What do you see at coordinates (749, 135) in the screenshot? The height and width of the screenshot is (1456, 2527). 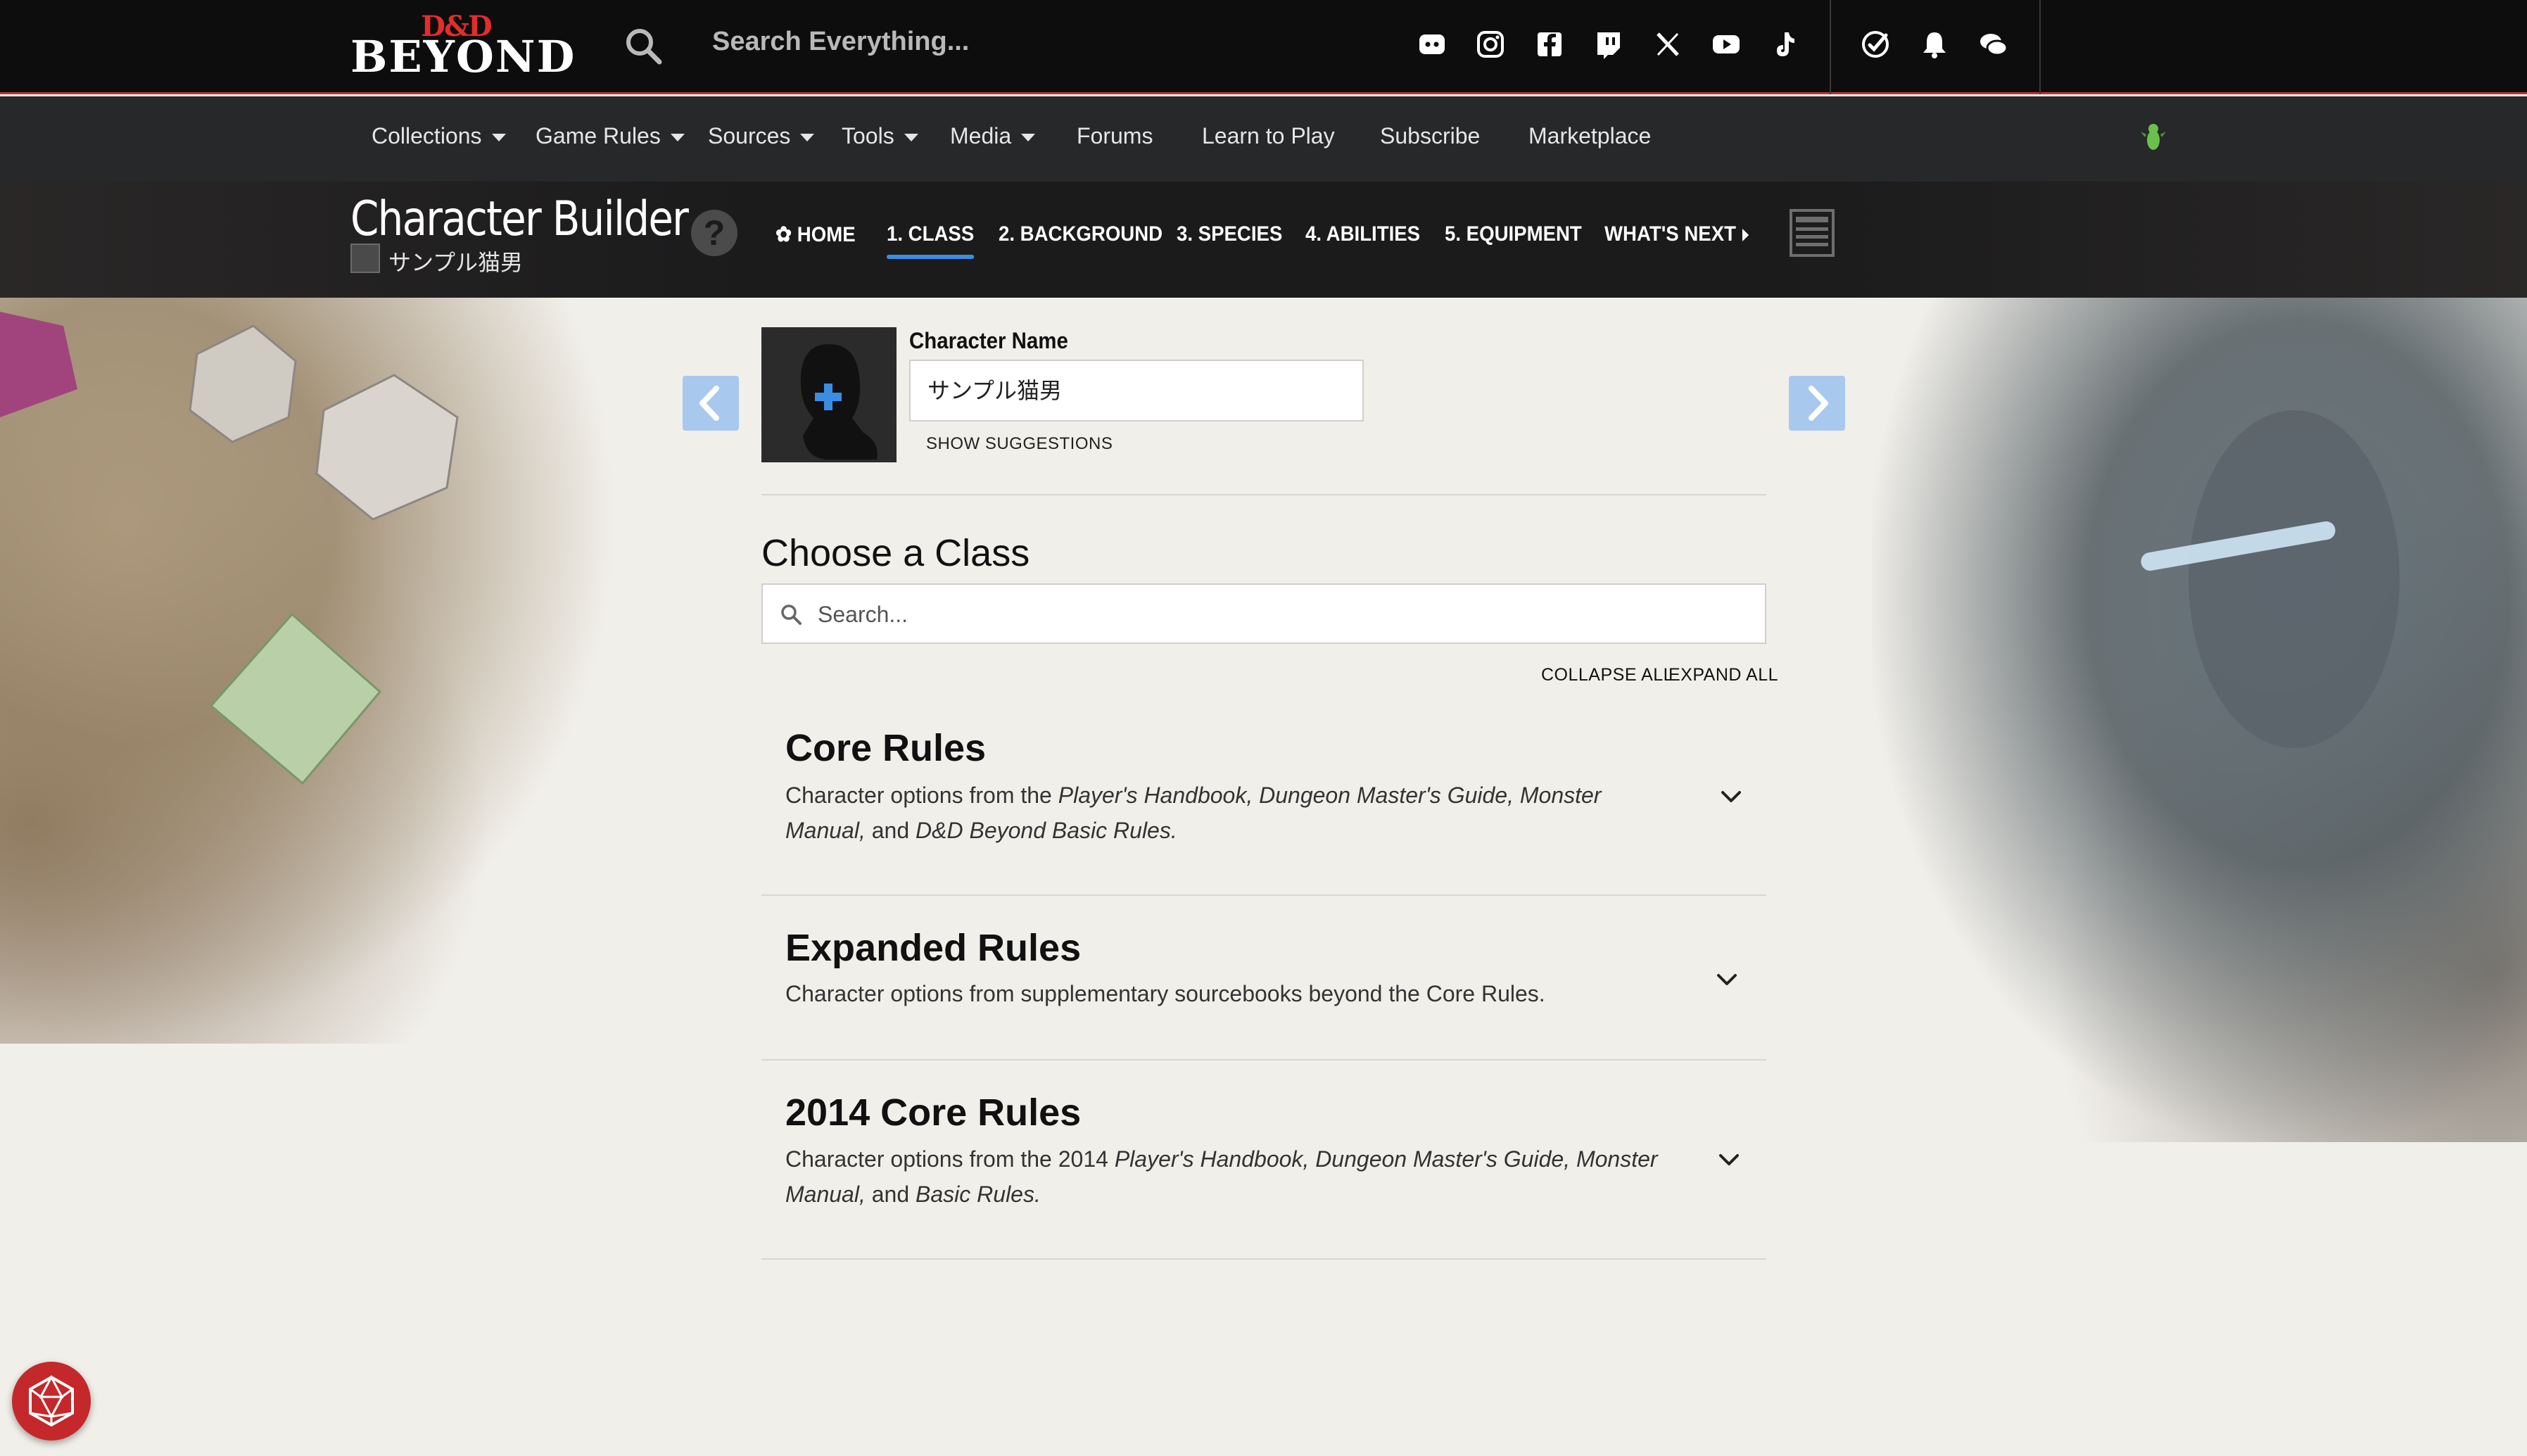 I see `nav-label: Sources` at bounding box center [749, 135].